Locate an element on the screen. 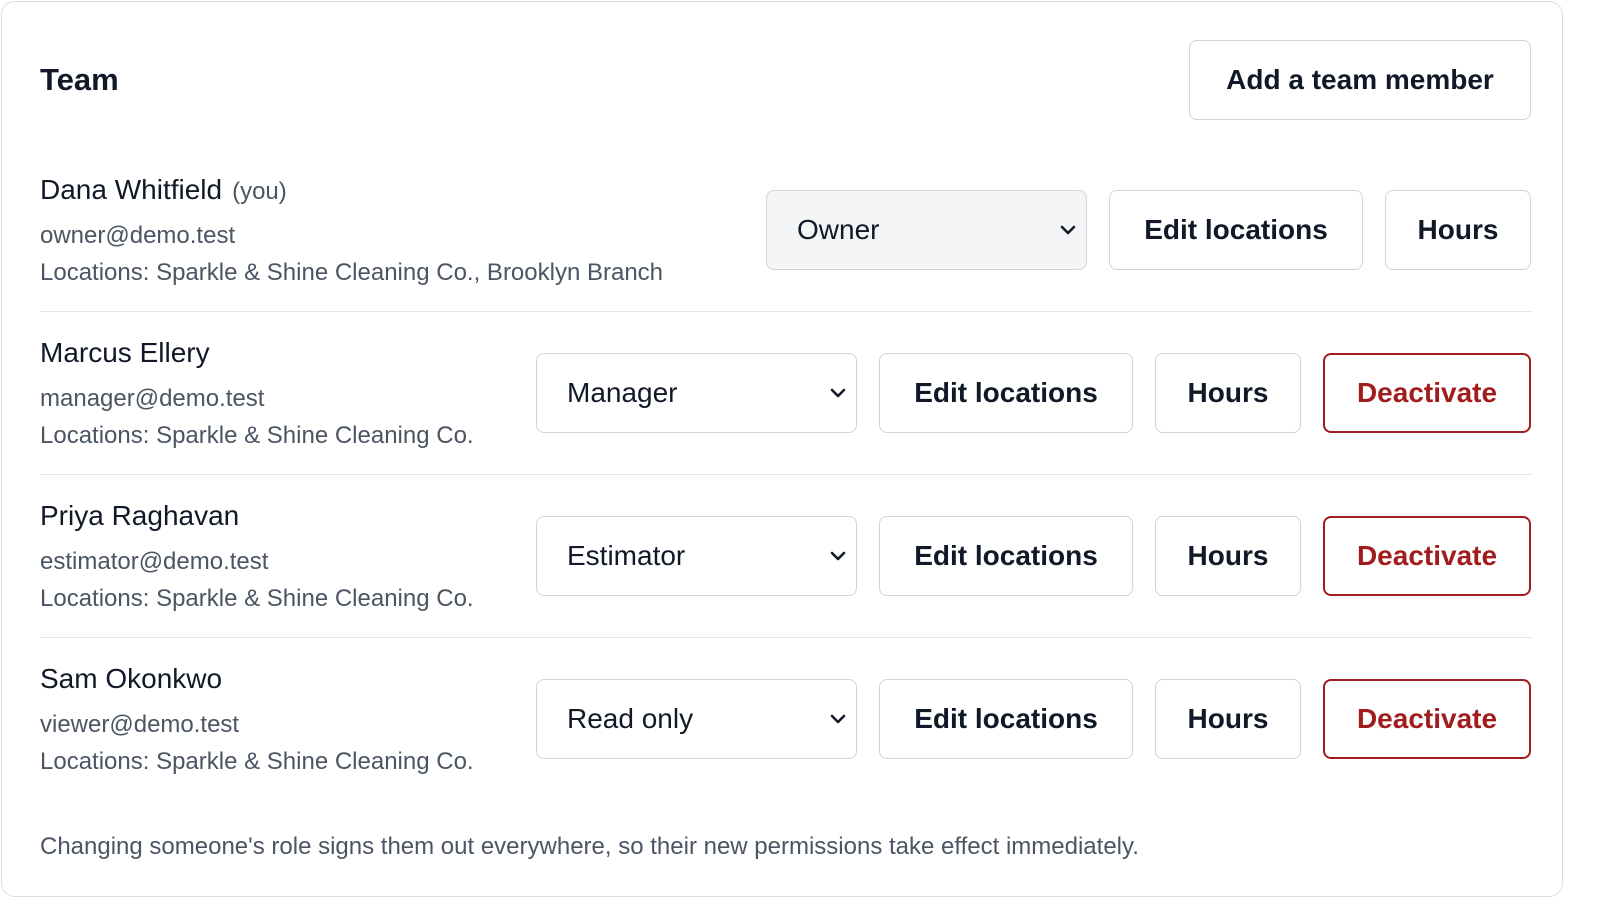 This screenshot has height=919, width=1600. role-select-value: Owner is located at coordinates (838, 229).